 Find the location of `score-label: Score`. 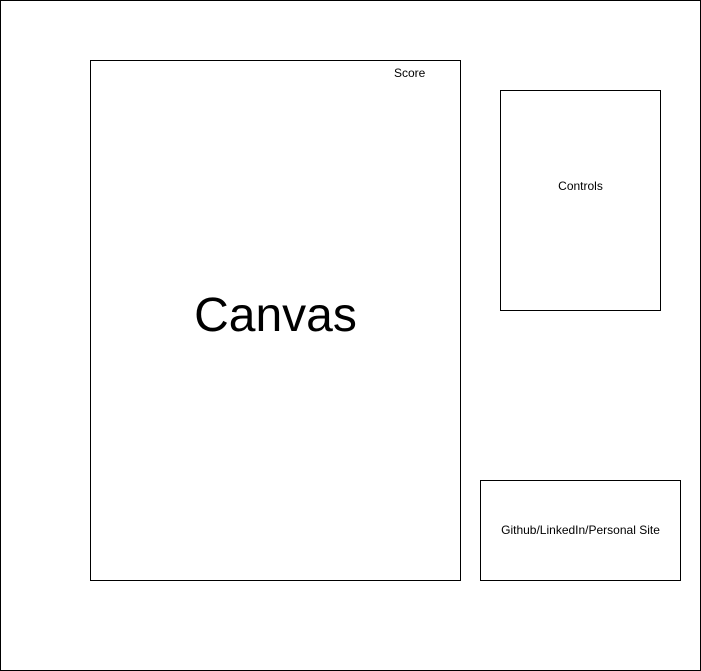

score-label: Score is located at coordinates (410, 73).